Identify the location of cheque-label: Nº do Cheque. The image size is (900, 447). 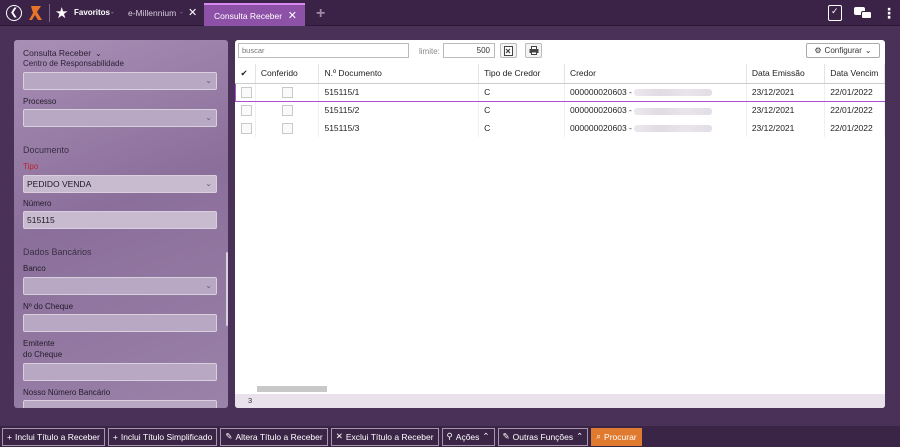
(48, 306).